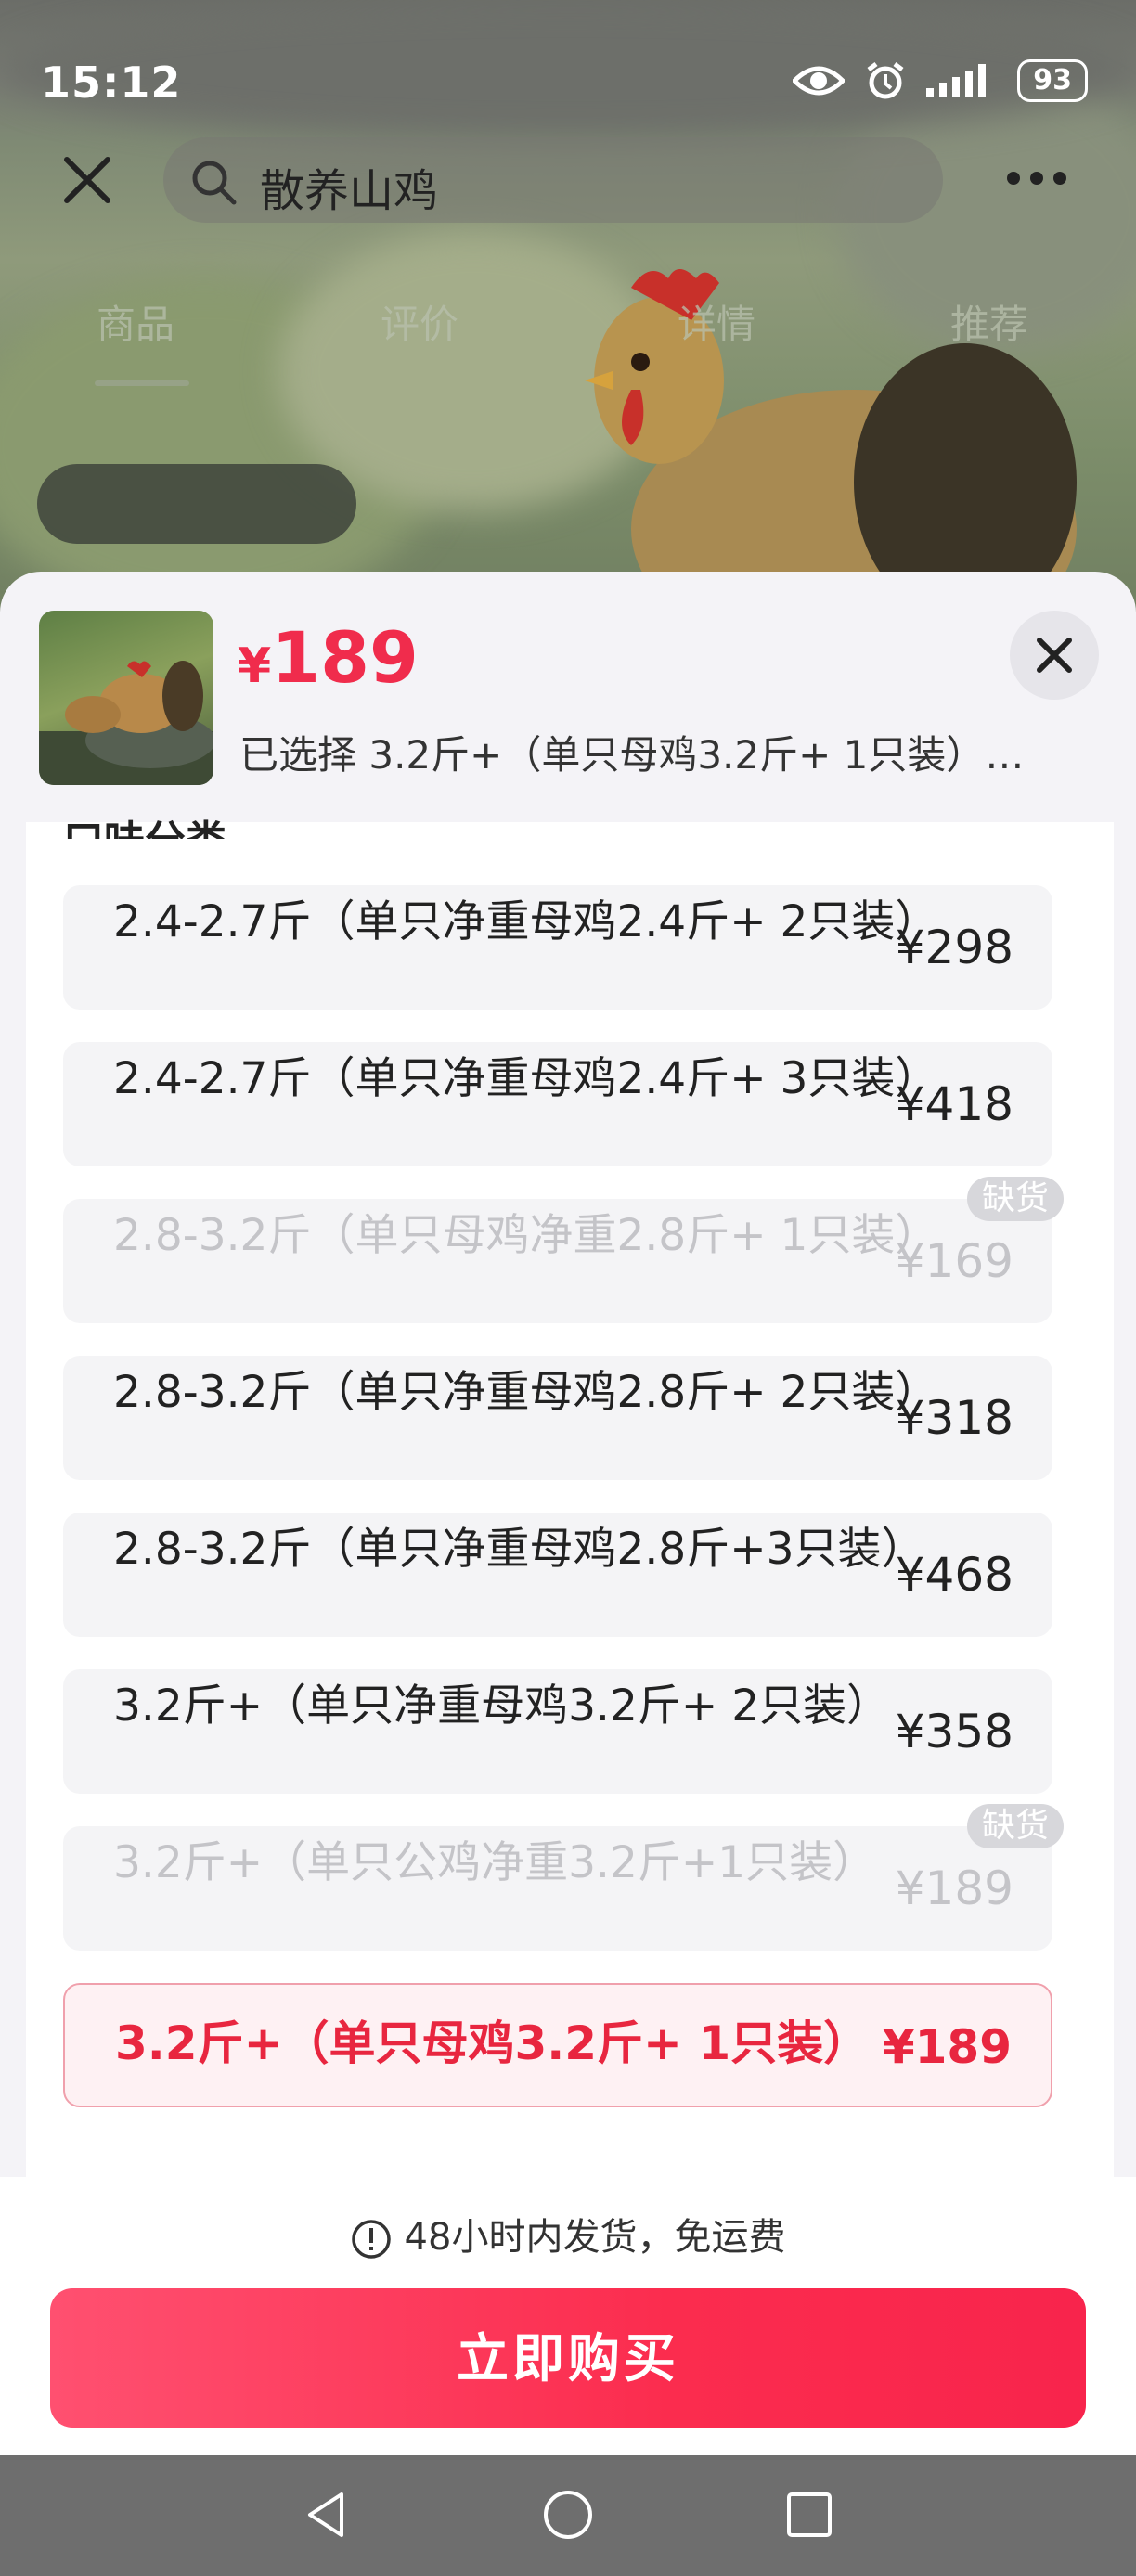 This screenshot has width=1136, height=2576. Describe the element at coordinates (526, 921) in the screenshot. I see `sku-option-label: 2.4-2.7斤（单只净重母鸡2.4斤+ 2只装）` at that location.